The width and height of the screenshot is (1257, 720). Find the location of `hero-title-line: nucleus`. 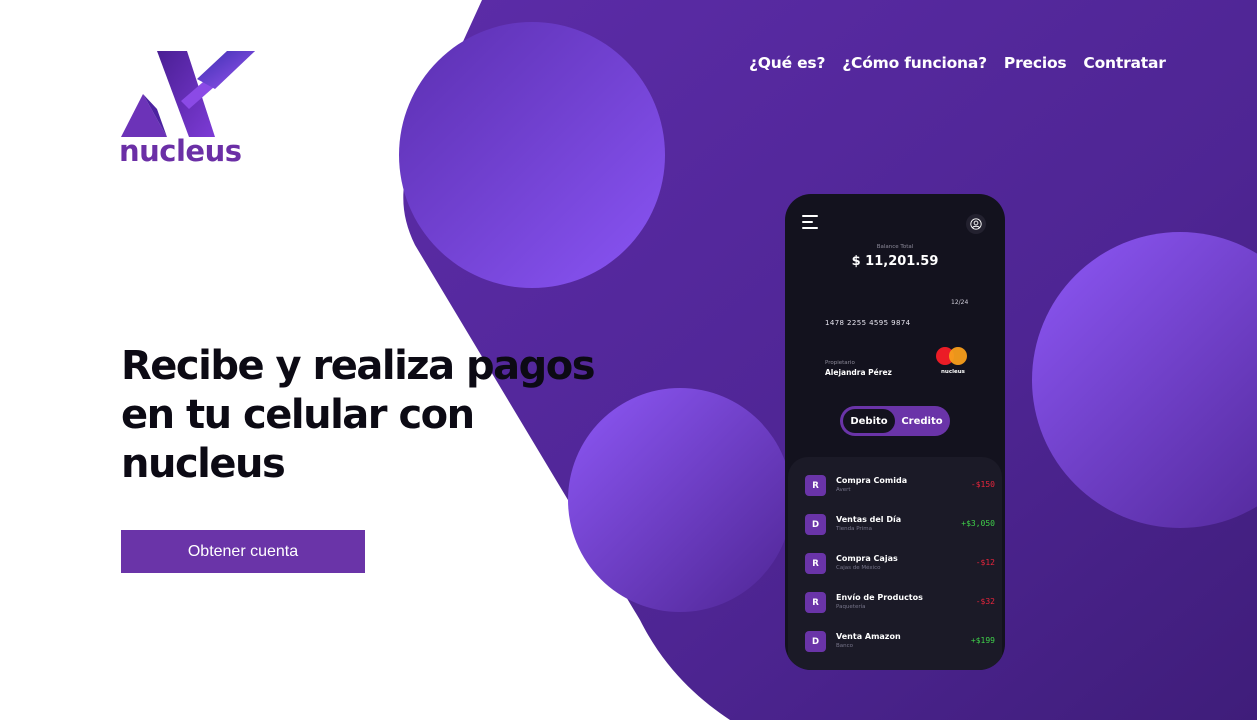

hero-title-line: nucleus is located at coordinates (203, 464).